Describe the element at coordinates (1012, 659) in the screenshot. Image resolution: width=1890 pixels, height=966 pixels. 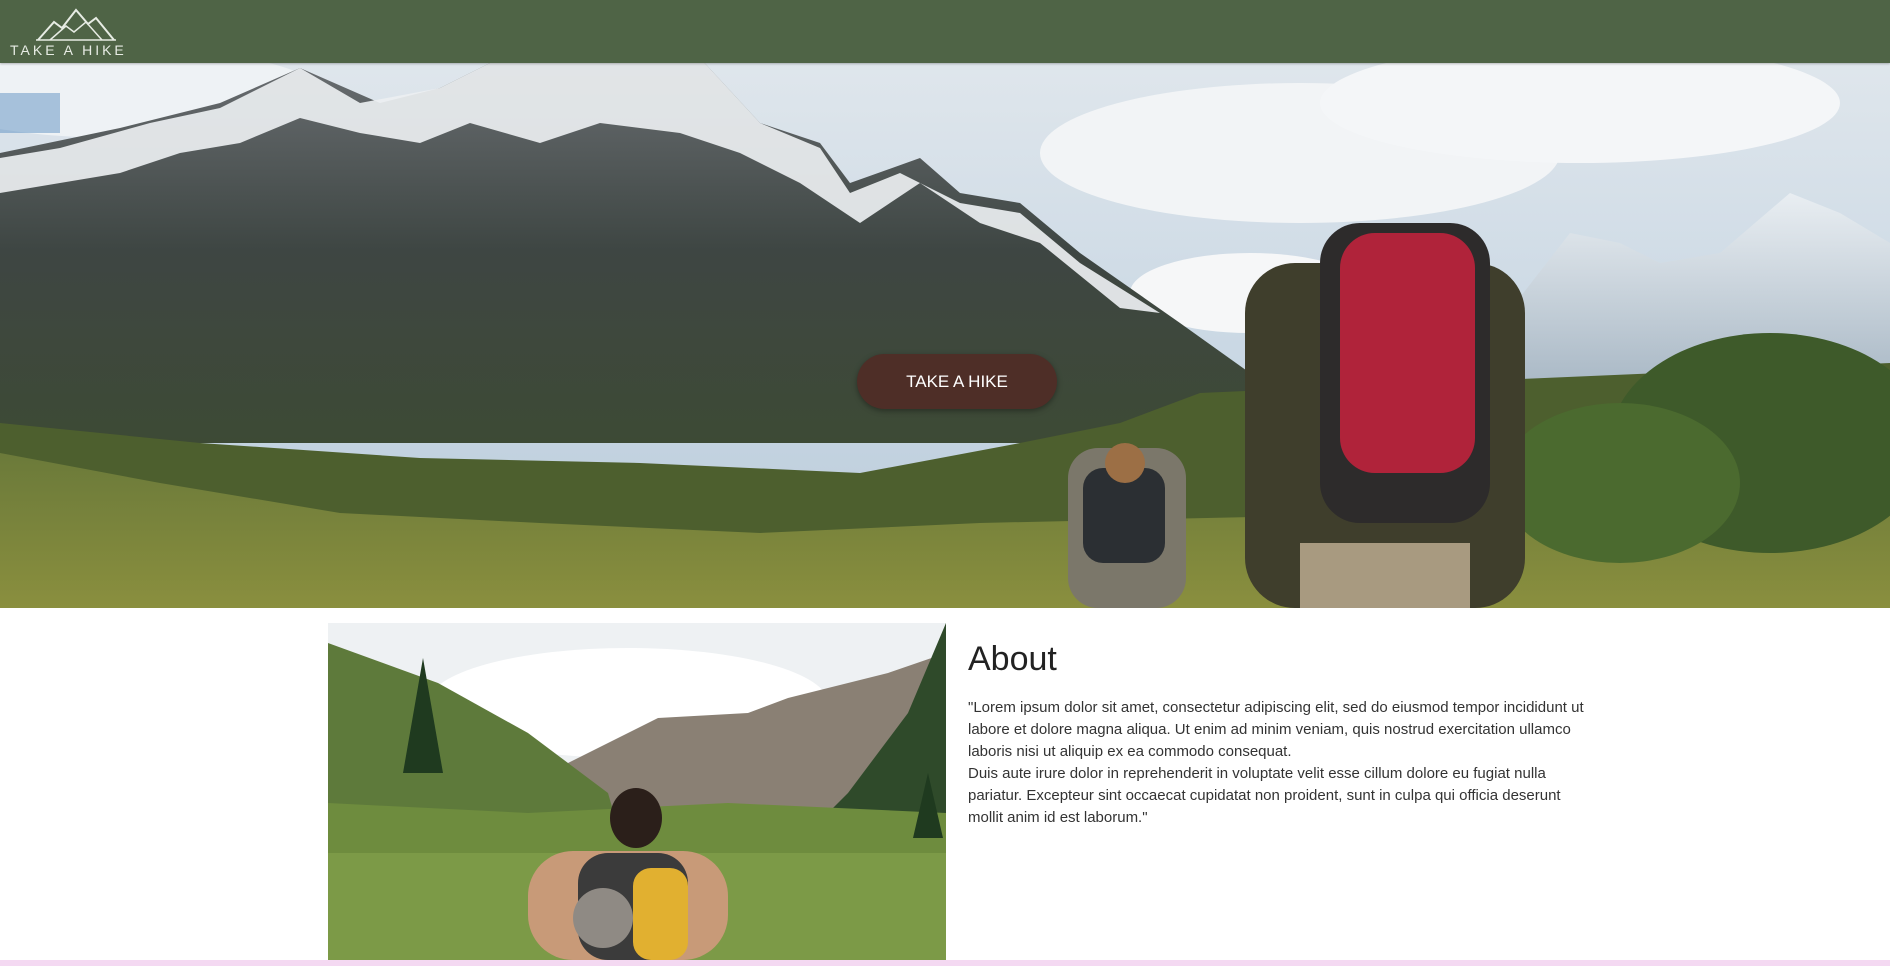
I see `about-title: About` at that location.